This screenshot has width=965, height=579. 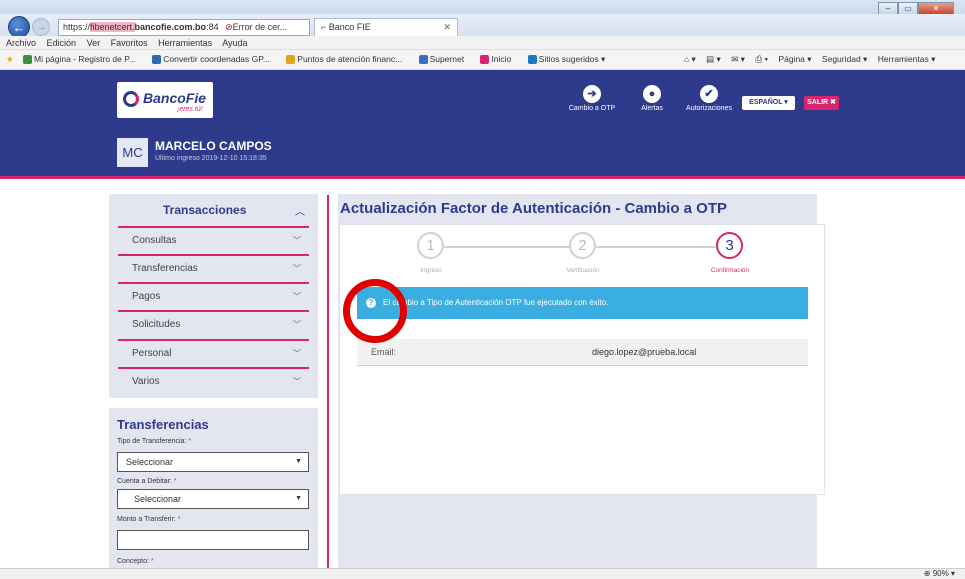 What do you see at coordinates (213, 381) in the screenshot?
I see `sidebar-item-varios: Varios ﹀` at bounding box center [213, 381].